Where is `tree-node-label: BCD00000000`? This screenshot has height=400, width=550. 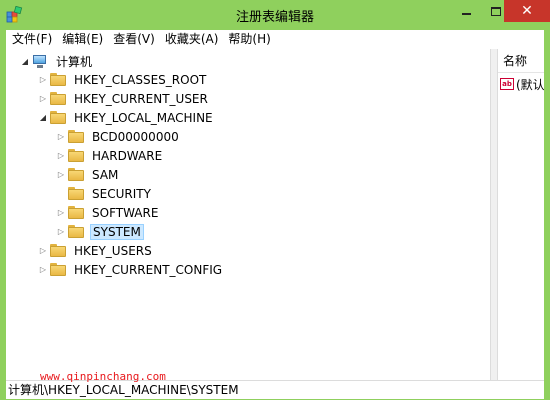
tree-node-label: BCD00000000 is located at coordinates (135, 136).